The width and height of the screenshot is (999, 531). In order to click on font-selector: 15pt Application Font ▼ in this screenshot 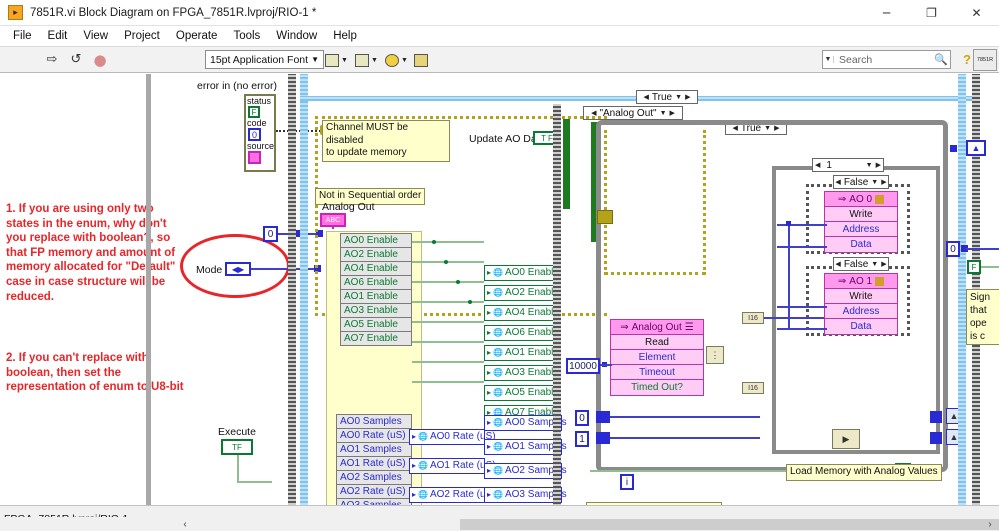, I will do `click(264, 59)`.